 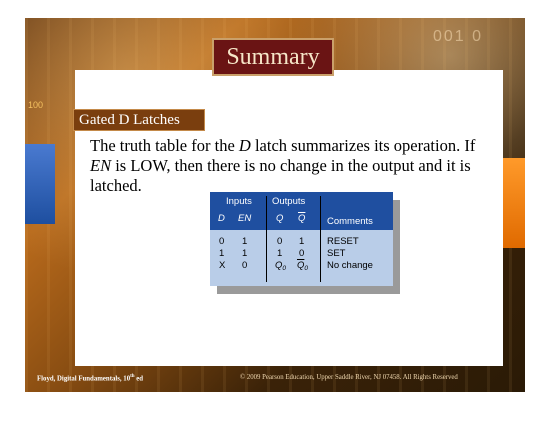 What do you see at coordinates (363, 145) in the screenshot?
I see `para-text-2: latch summarizes its operation. If` at bounding box center [363, 145].